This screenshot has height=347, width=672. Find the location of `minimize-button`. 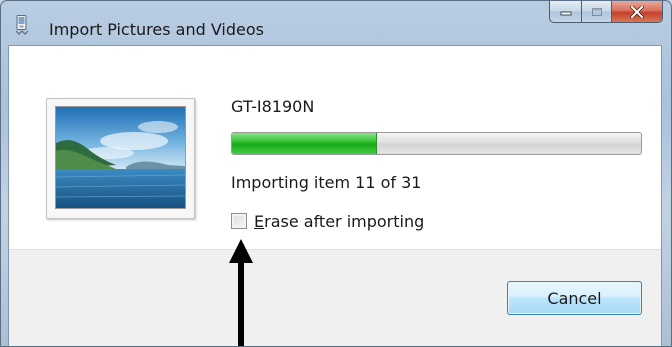

minimize-button is located at coordinates (565, 12).